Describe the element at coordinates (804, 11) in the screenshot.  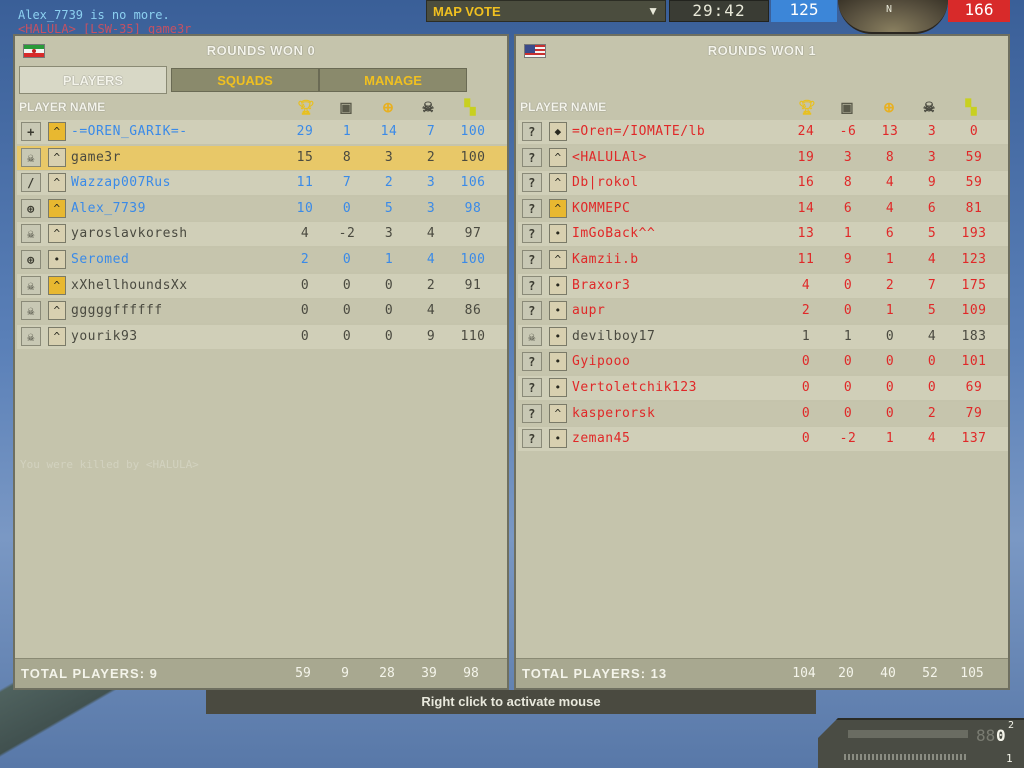
I see `blue-team-tickets: 125` at that location.